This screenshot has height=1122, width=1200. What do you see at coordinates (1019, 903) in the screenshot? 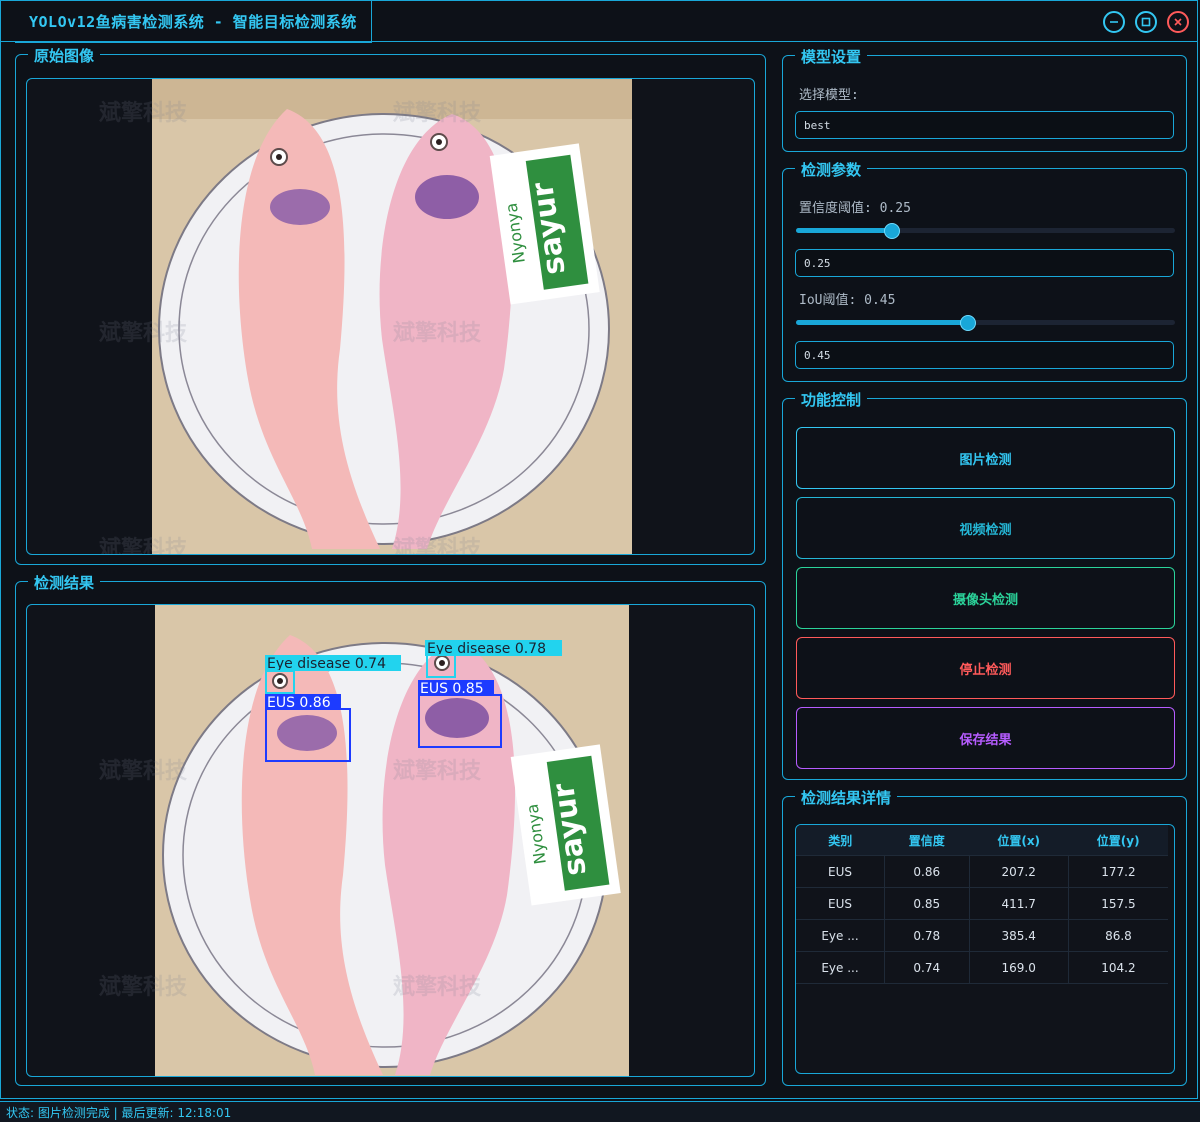
I see `table-cell: 411.7` at bounding box center [1019, 903].